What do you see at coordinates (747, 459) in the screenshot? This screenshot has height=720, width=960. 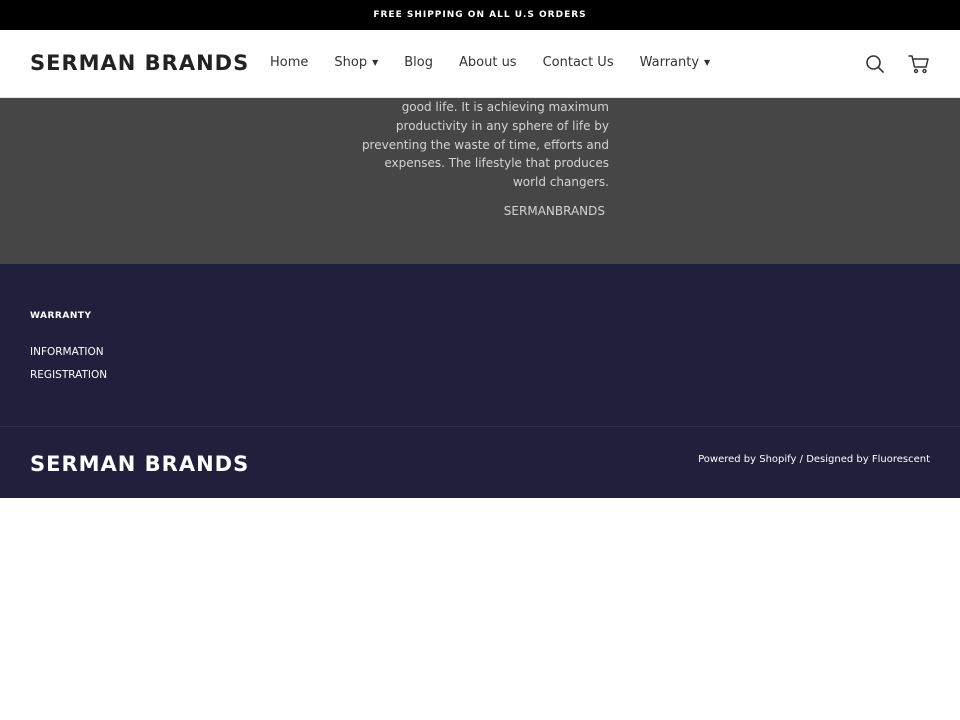 I see `powered-by-shopify-link: Powered by Shopify` at bounding box center [747, 459].